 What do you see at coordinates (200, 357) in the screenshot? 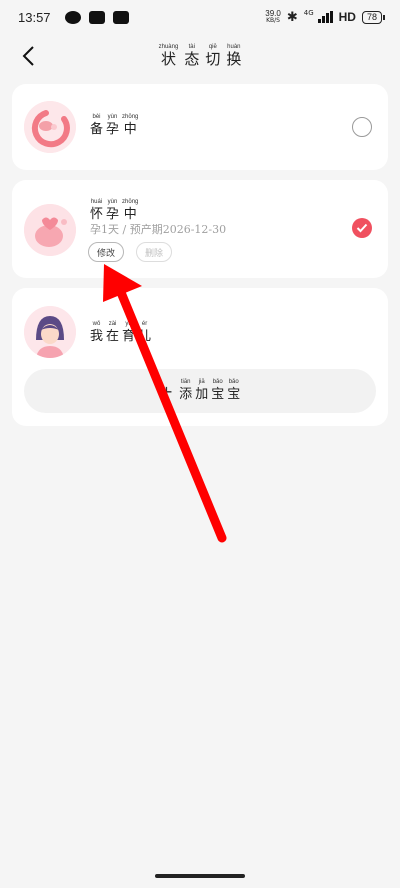
I see `state-card-parenting: wǒ 我 zài 在 yù 育 ér 儿 + tiān 添 jiā 加 bǎo 宝 bǎo 宝` at bounding box center [200, 357].